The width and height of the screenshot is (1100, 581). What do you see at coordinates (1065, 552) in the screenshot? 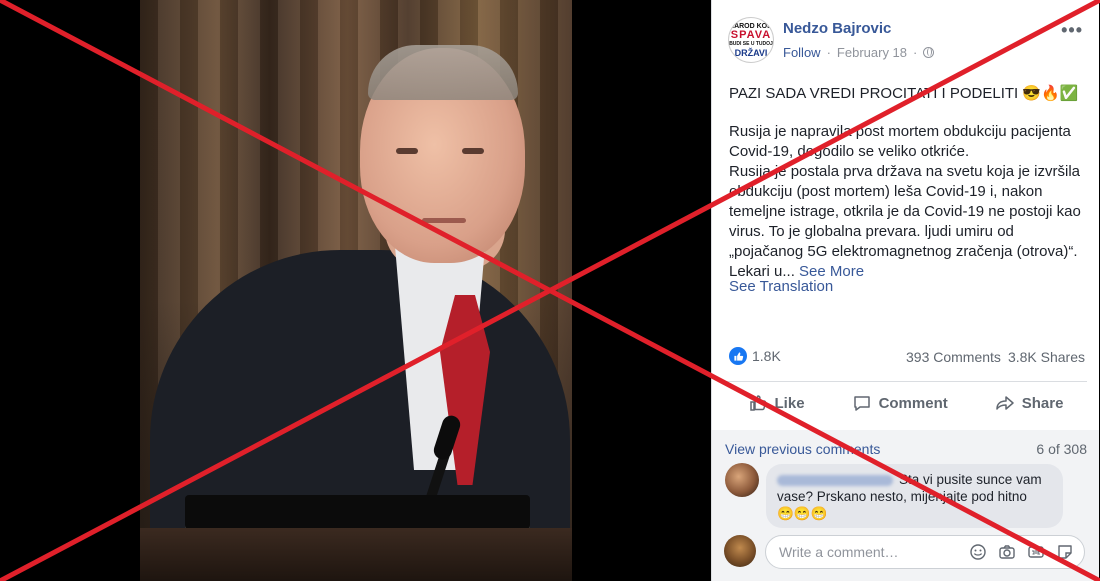
I see `sticker-icon` at bounding box center [1065, 552].